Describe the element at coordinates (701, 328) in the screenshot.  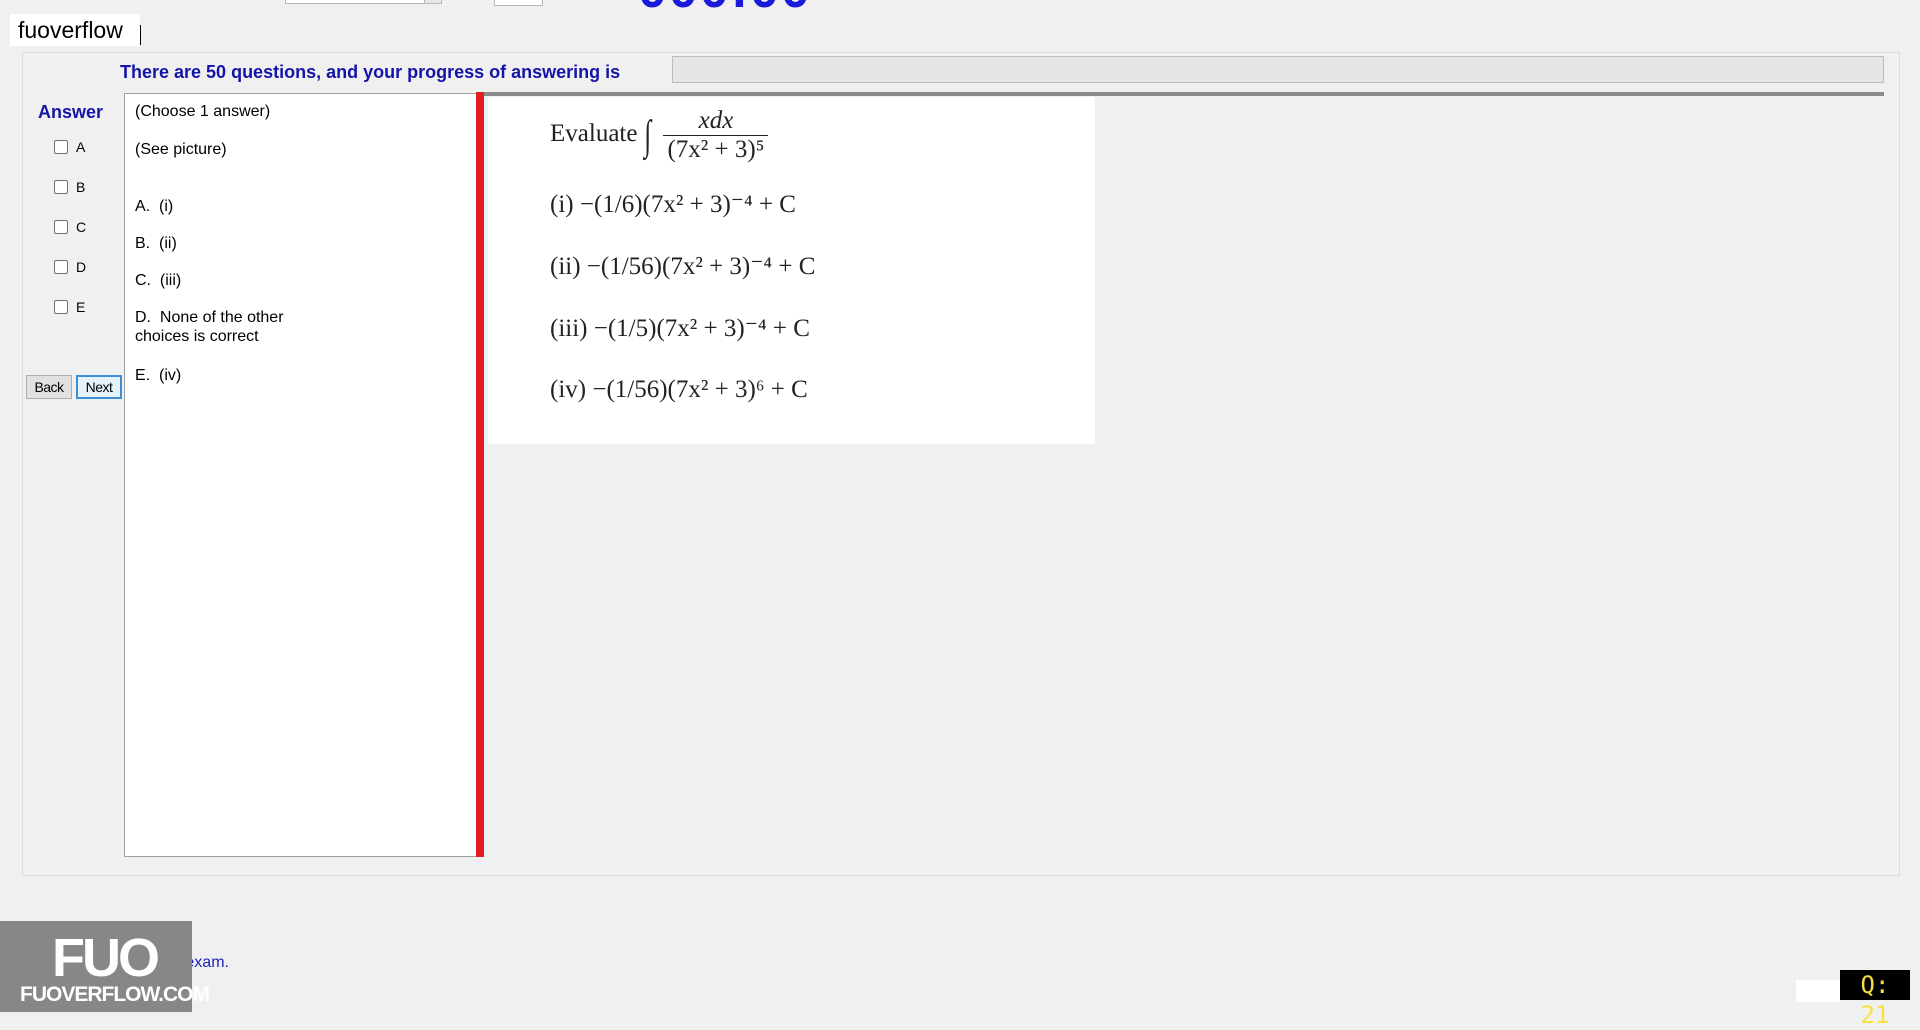
I see `option-expr: −(1/5)(7x² + 3)⁻⁴ + C` at that location.